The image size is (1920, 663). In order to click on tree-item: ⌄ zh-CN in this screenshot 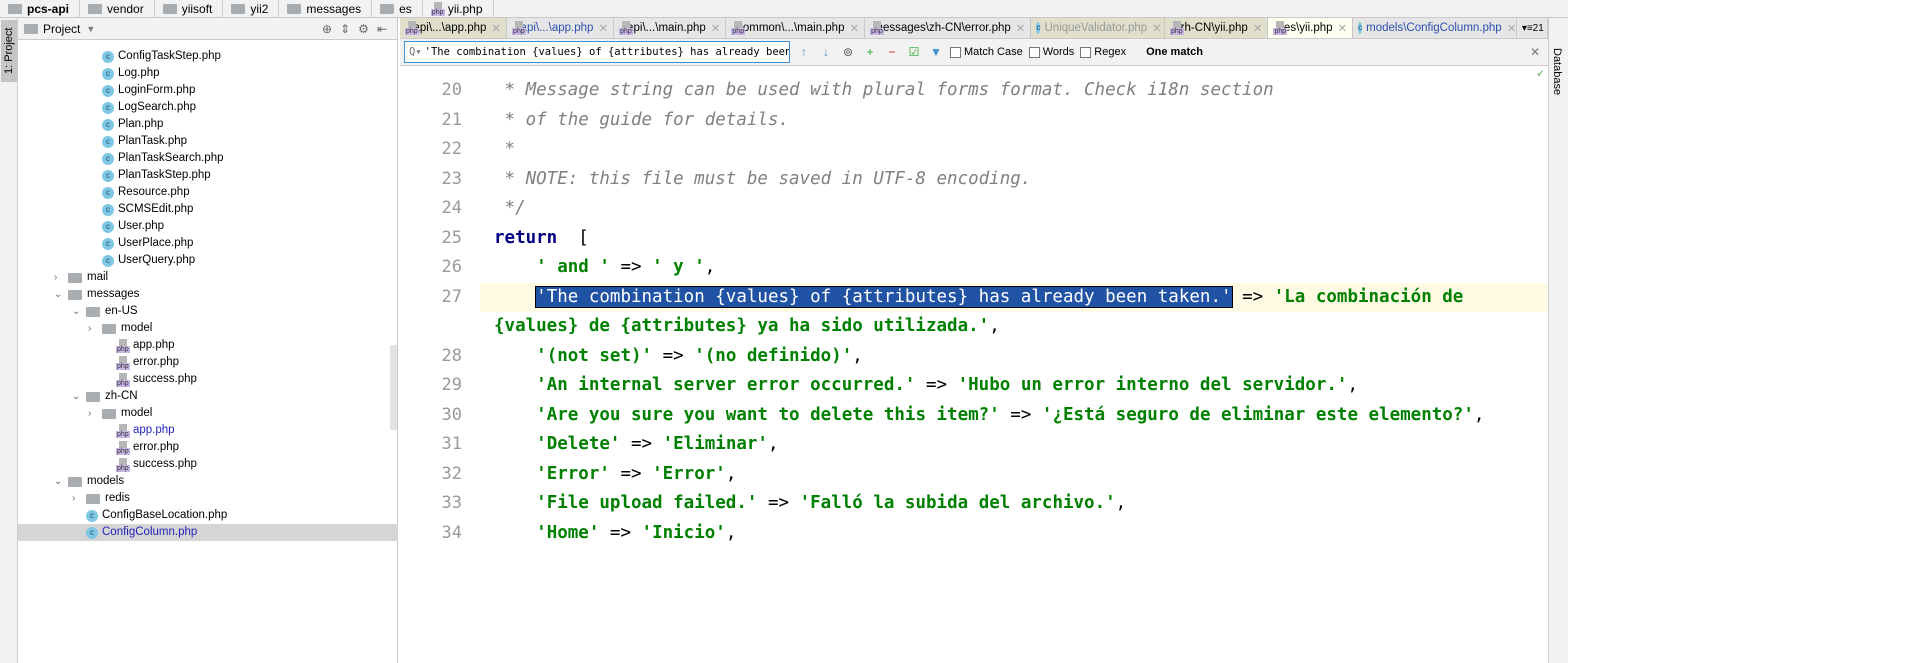, I will do `click(105, 396)`.